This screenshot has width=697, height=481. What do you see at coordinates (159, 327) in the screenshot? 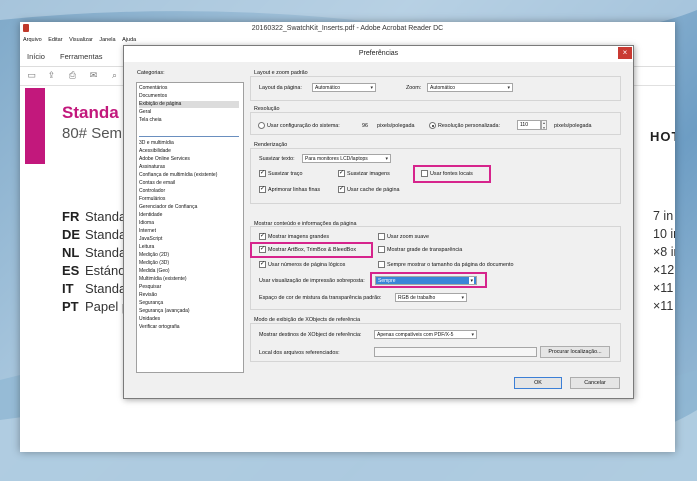
I see `category-item: Verificar ortografia` at bounding box center [159, 327].